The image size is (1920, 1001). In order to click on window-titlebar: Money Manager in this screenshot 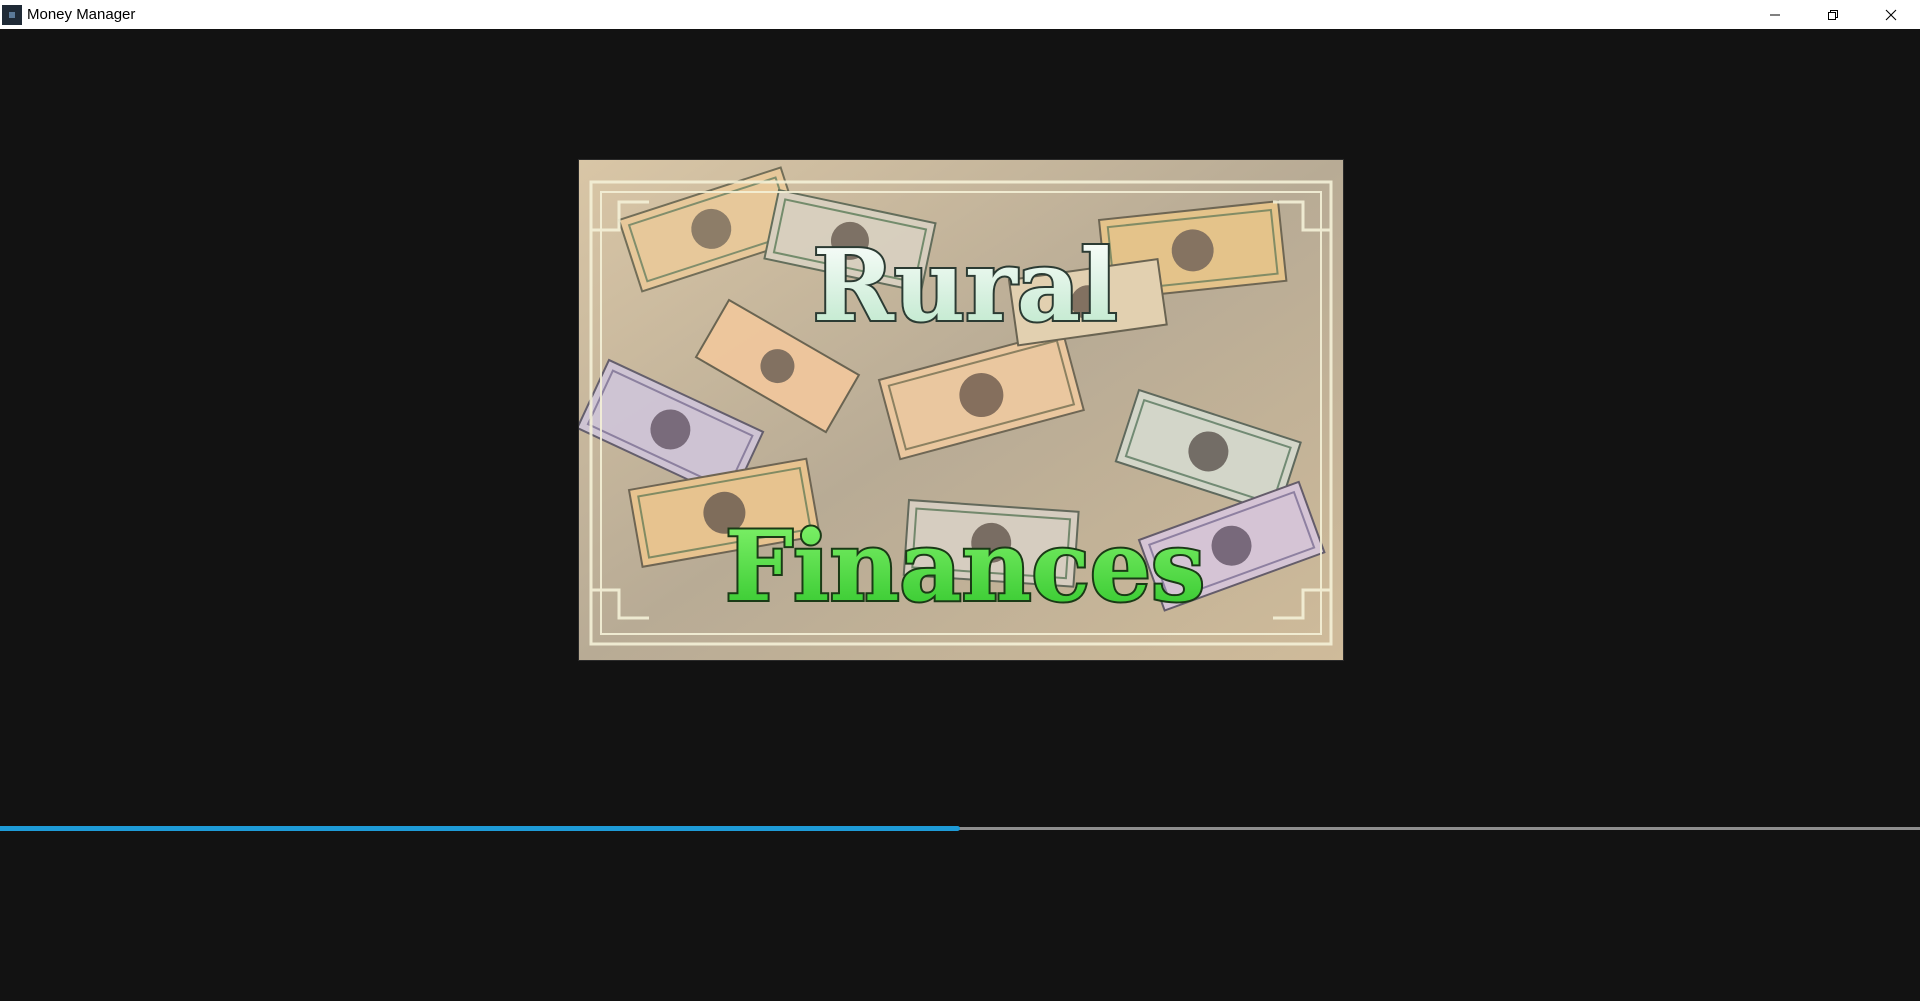, I will do `click(960, 14)`.